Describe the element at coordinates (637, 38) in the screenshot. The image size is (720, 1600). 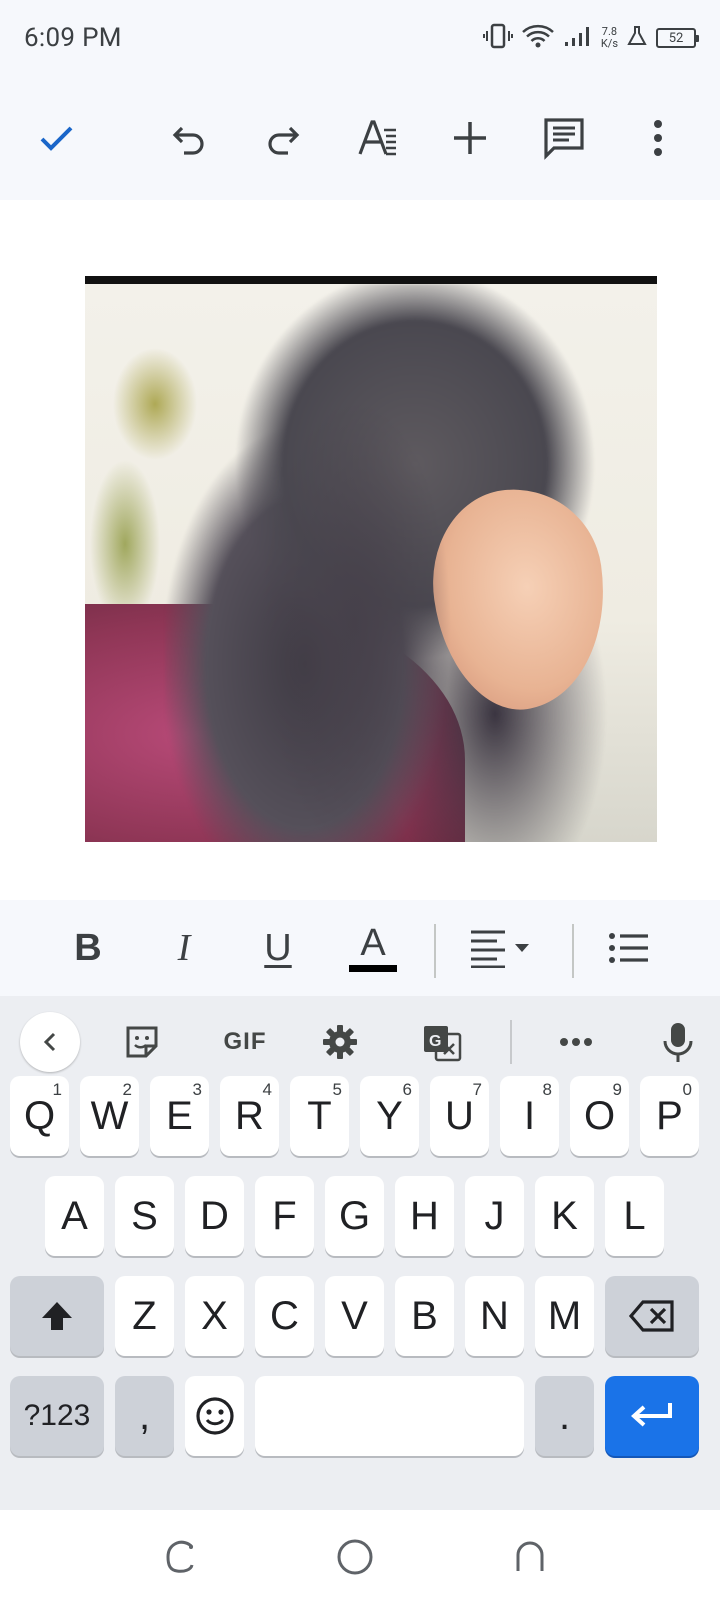
I see `warning-flask-icon` at that location.